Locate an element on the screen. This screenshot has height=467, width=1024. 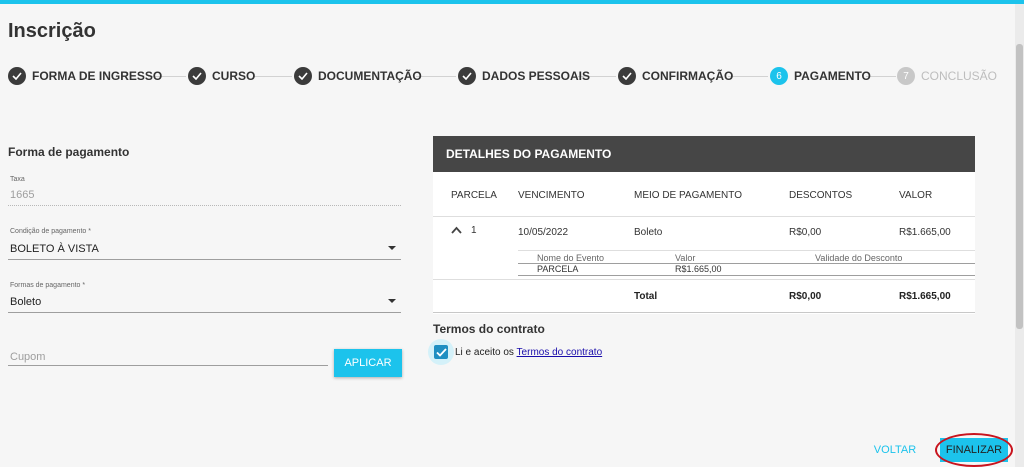
step-curso: CURSO is located at coordinates (221, 76).